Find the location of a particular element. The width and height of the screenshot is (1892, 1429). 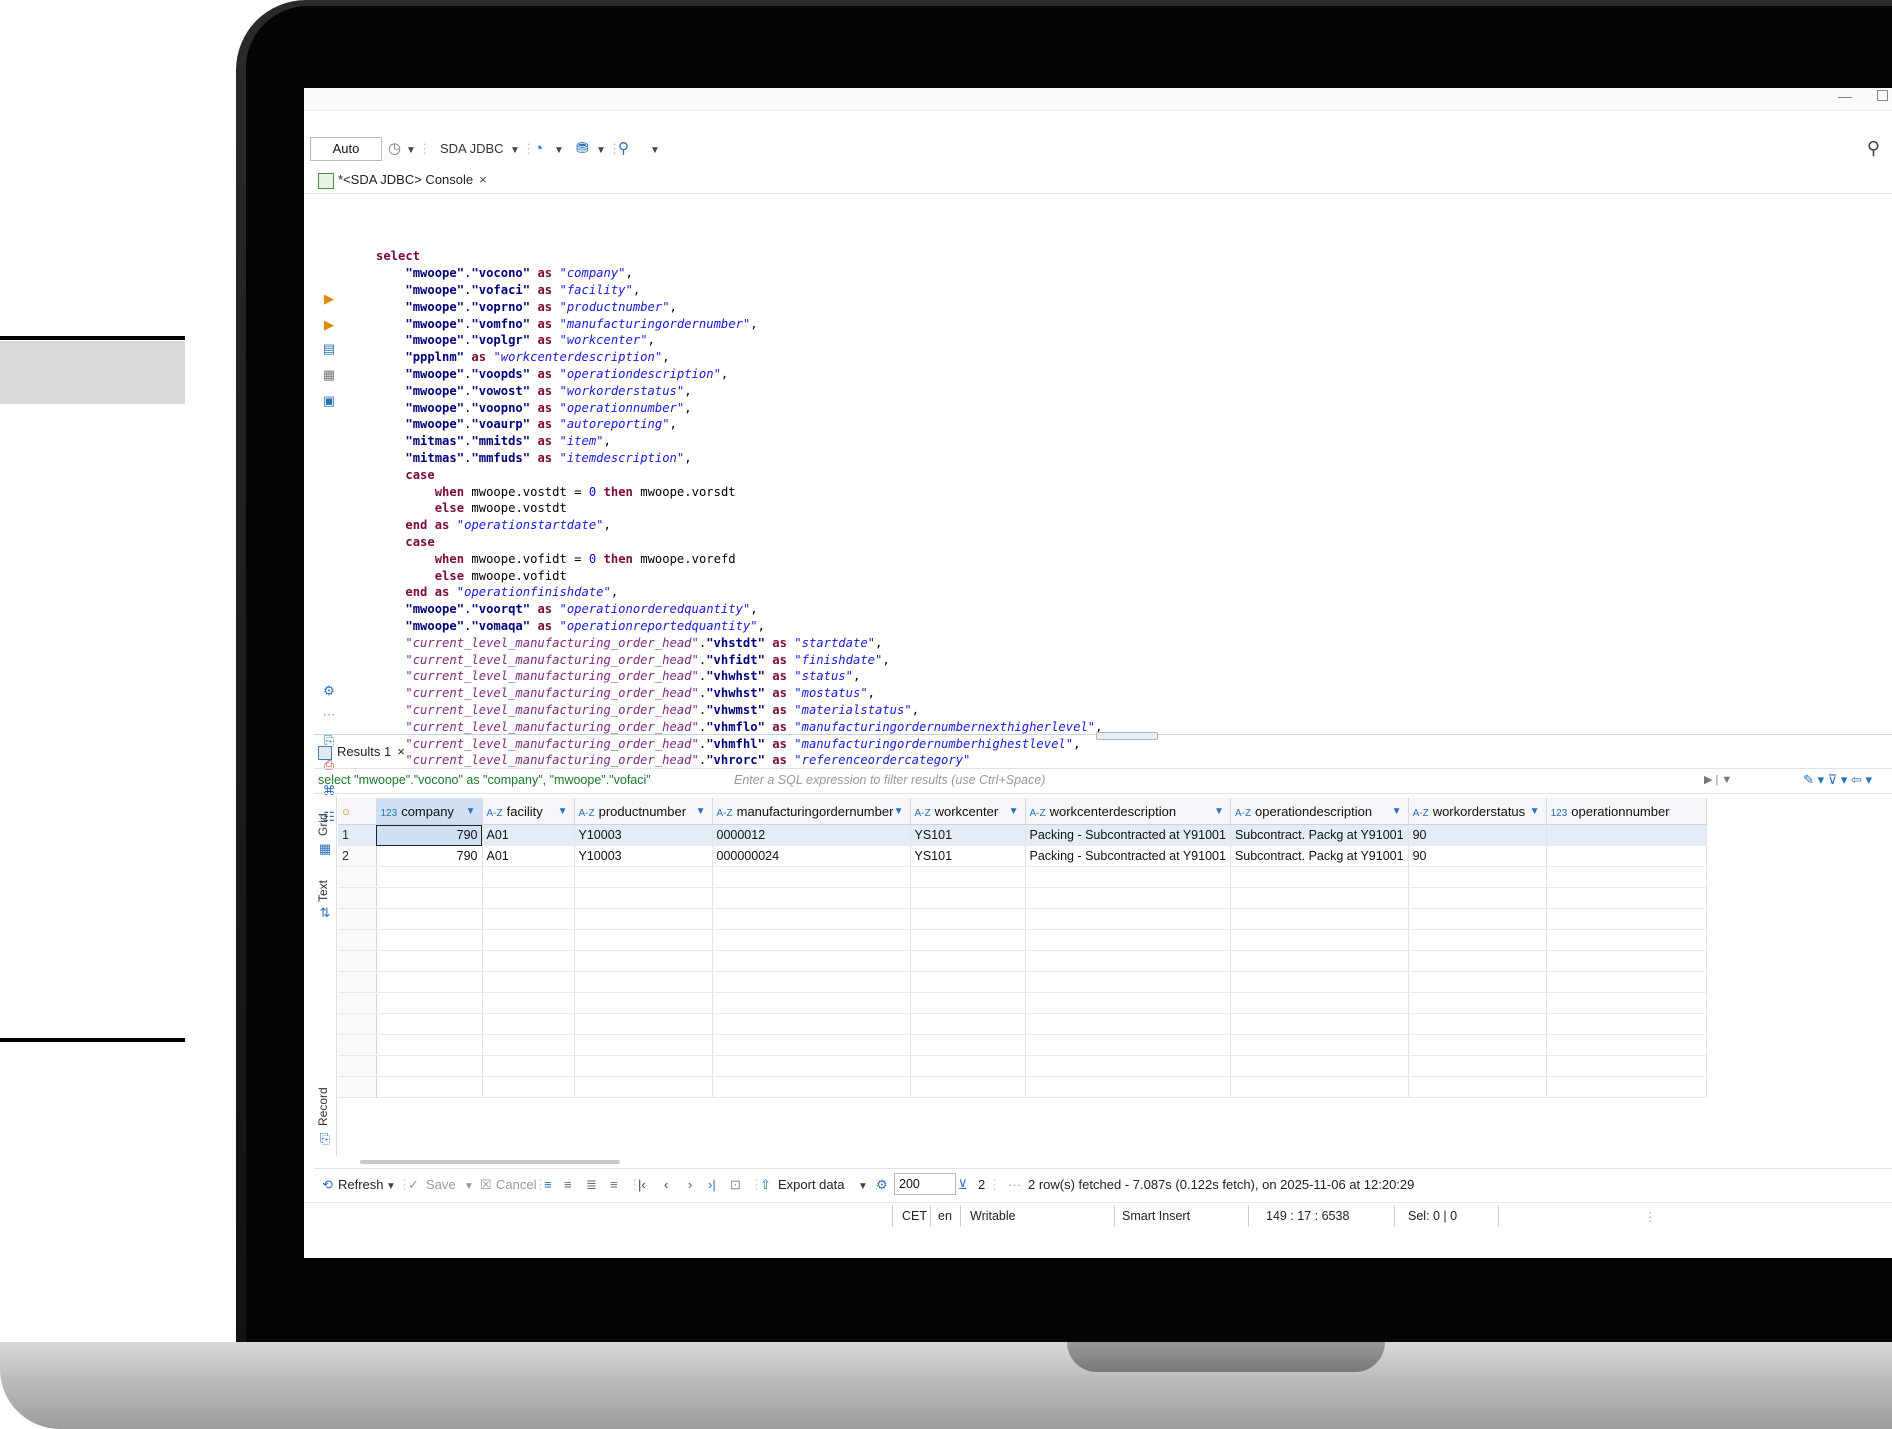

cell-operationdescription: Subcontract. Packg at Y91001 is located at coordinates (1319, 856).